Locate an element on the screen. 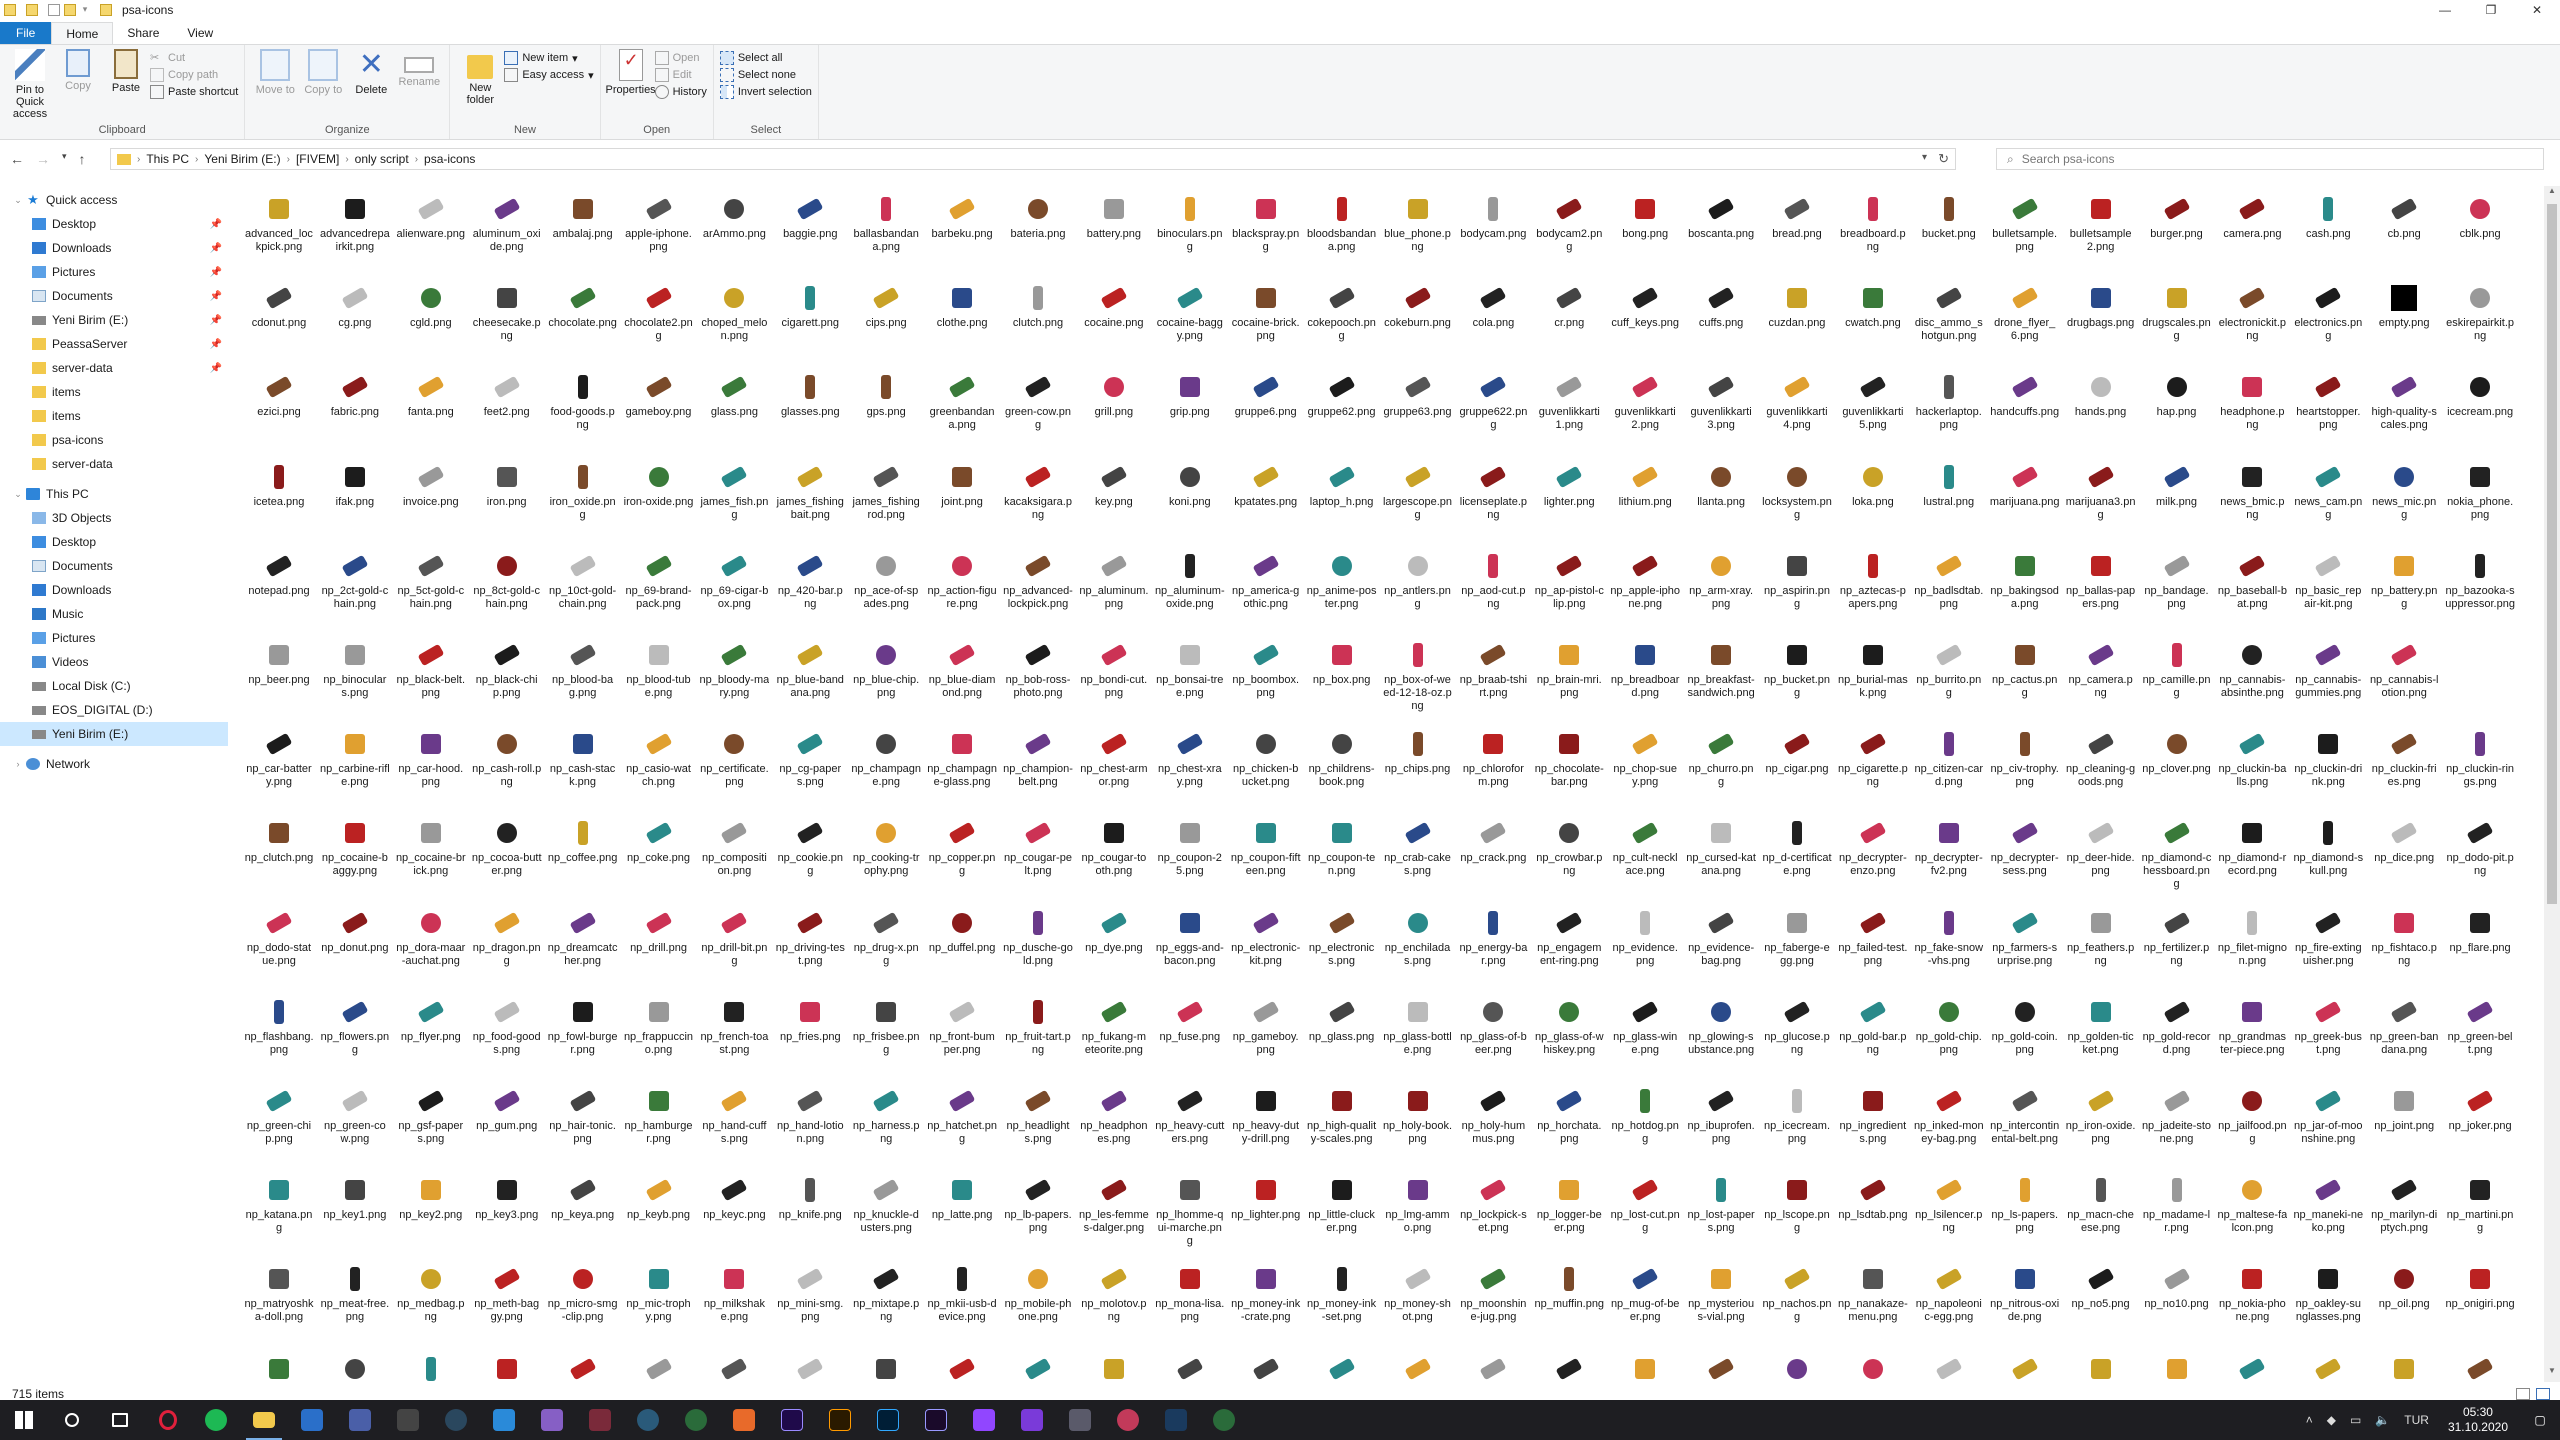 The width and height of the screenshot is (2560, 1440). file-item: np_69-brand-pack.png is located at coordinates (659, 591).